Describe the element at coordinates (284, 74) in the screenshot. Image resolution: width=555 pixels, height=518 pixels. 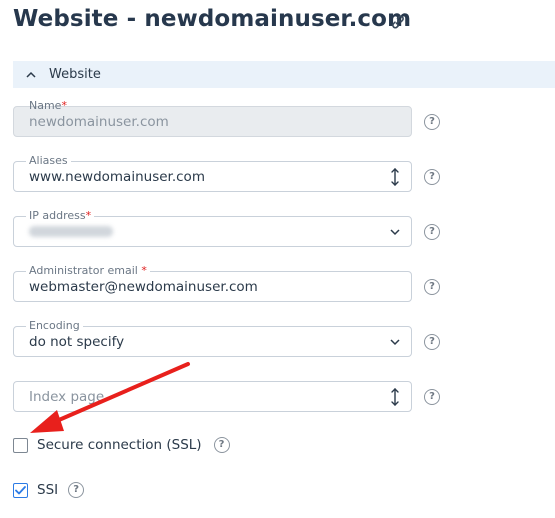
I see `website-section-header: Website` at that location.